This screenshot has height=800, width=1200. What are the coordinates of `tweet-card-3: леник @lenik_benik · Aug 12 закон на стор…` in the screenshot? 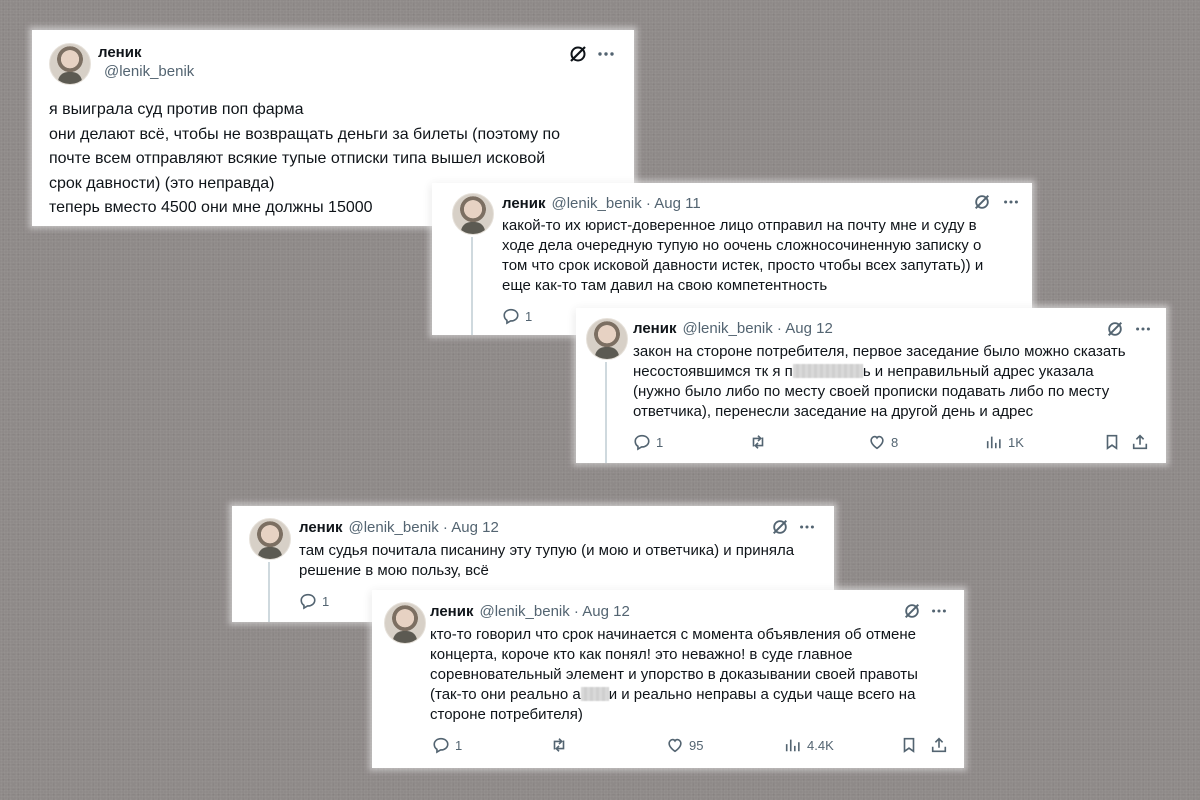 It's located at (871, 385).